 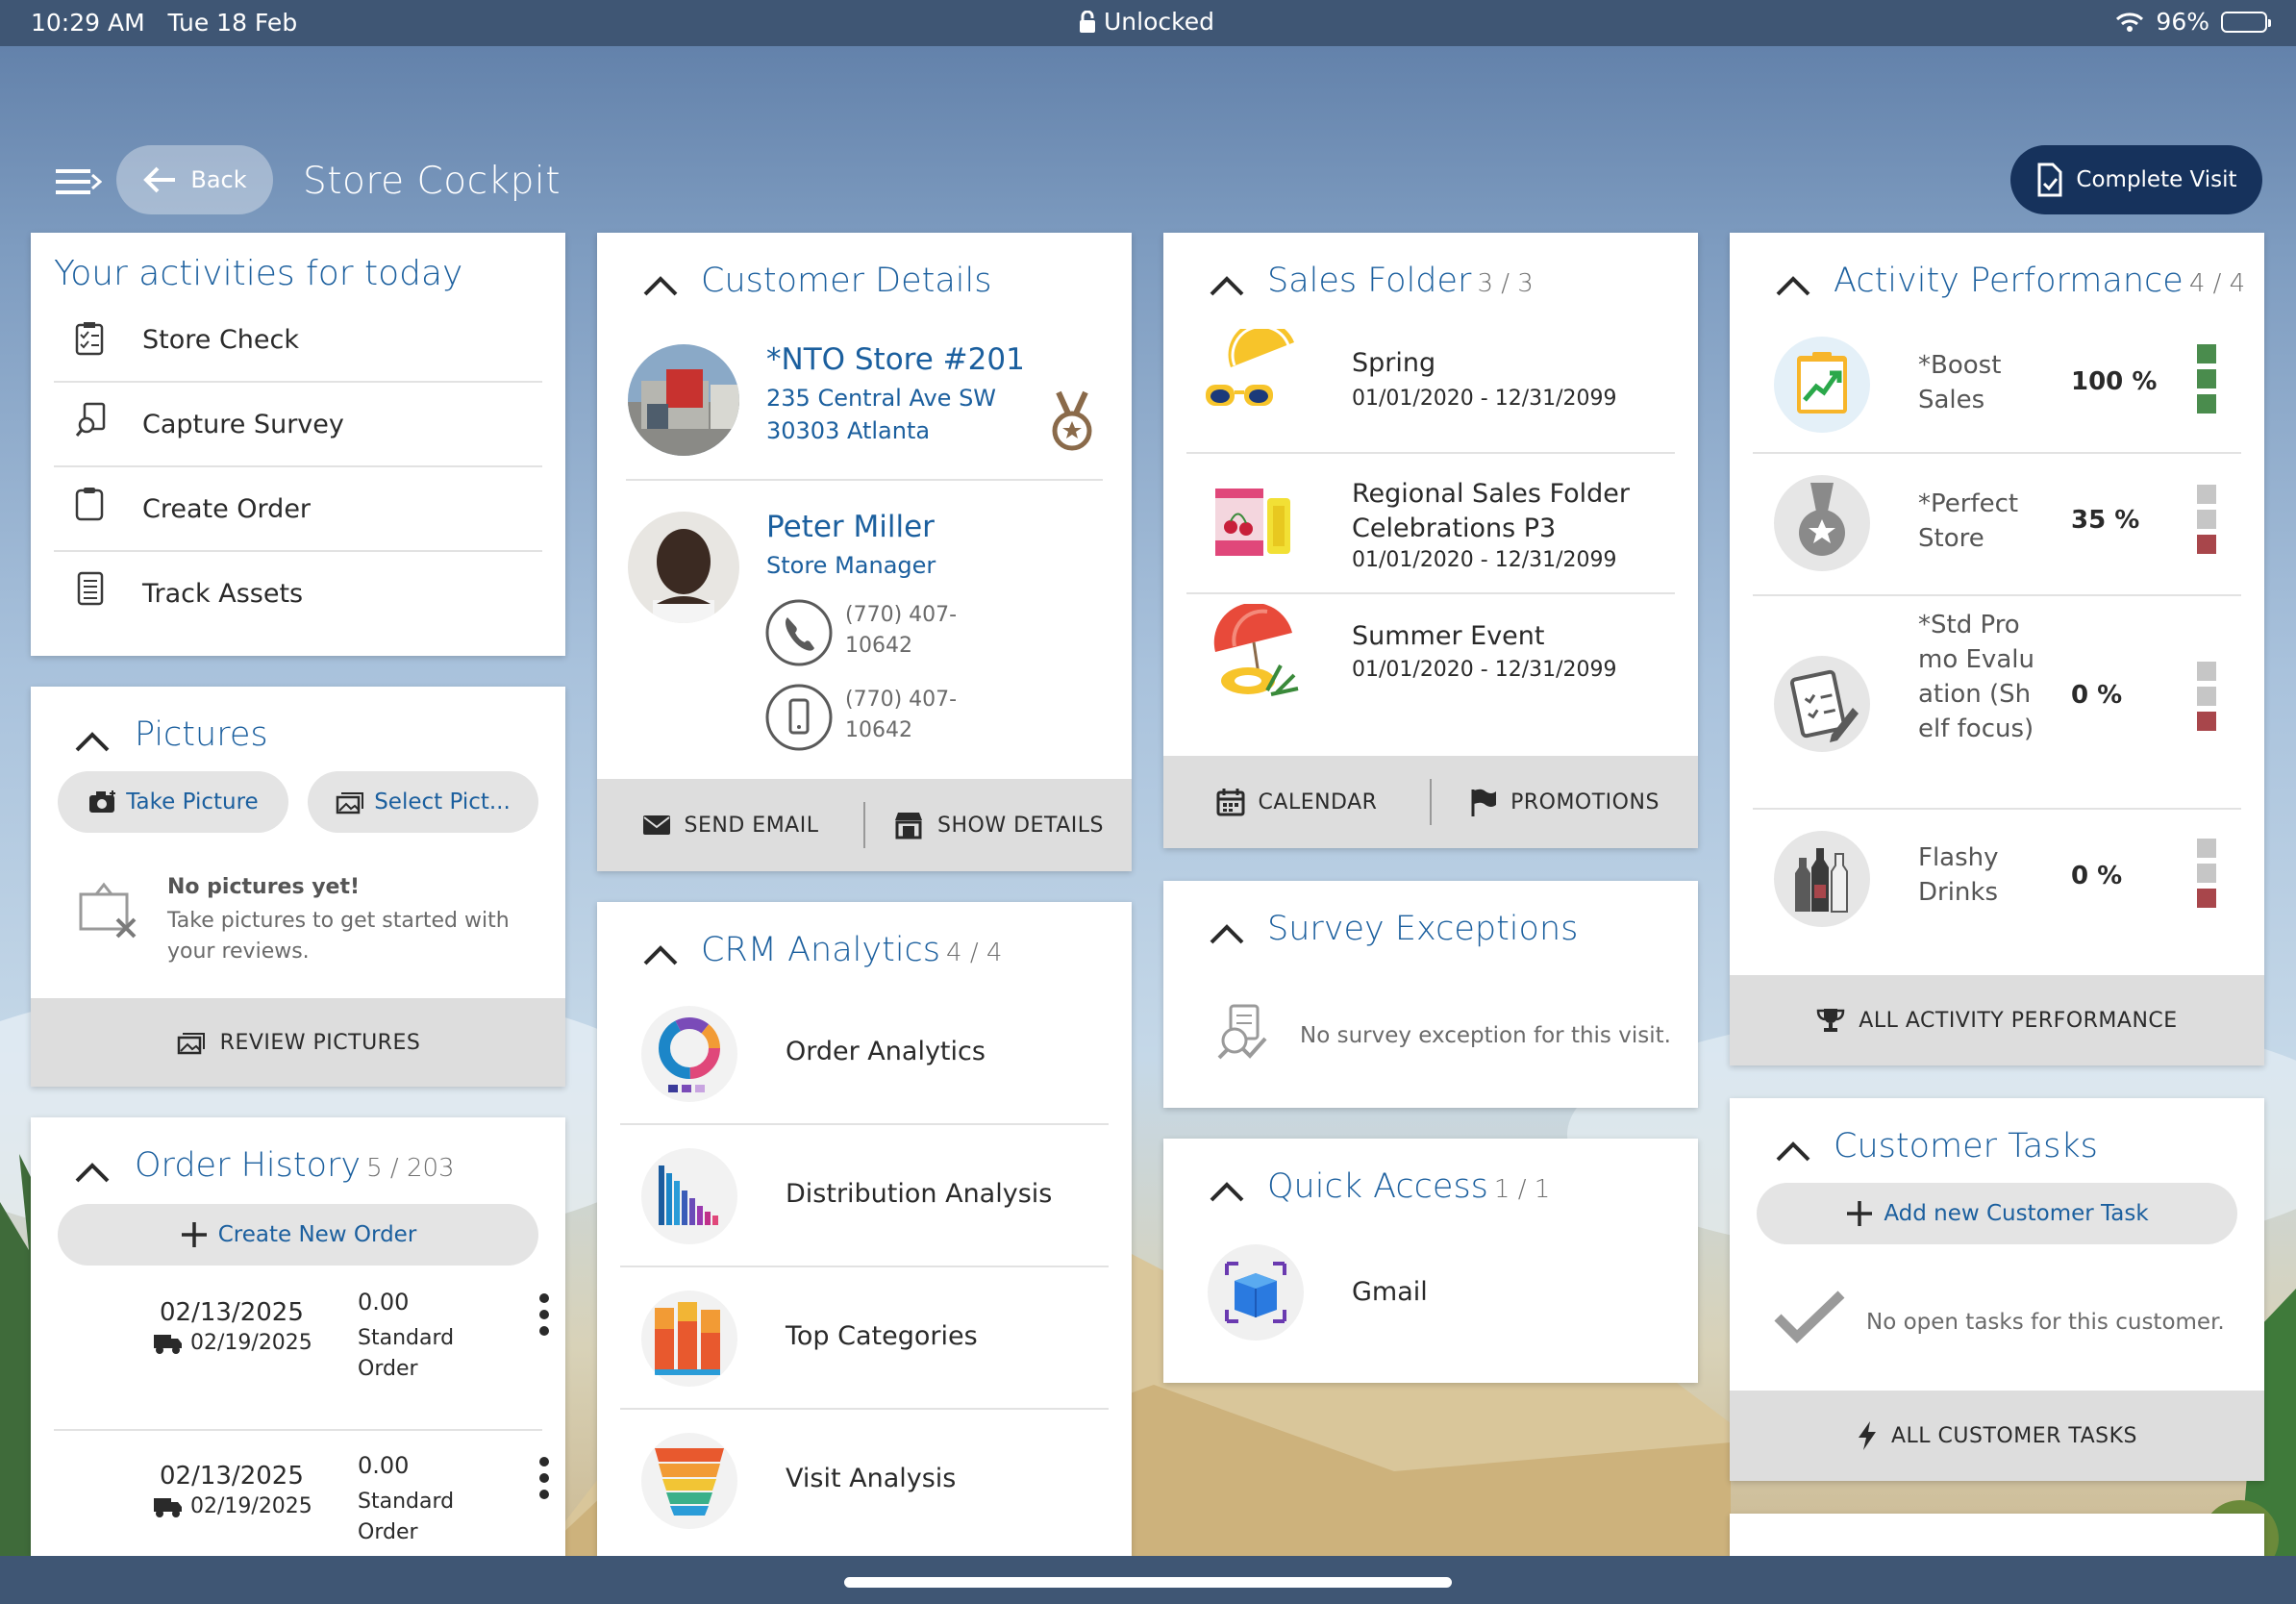 I want to click on wifi-icon, so click(x=2130, y=22).